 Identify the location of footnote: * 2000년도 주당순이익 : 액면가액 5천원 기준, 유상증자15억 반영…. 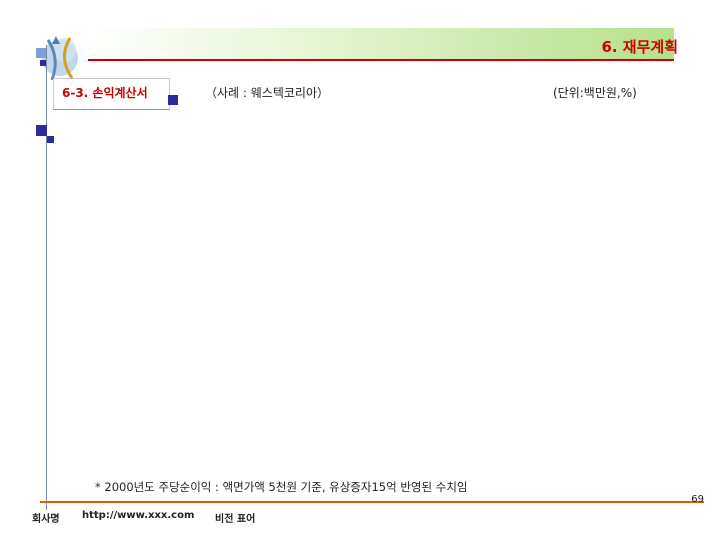
(281, 487).